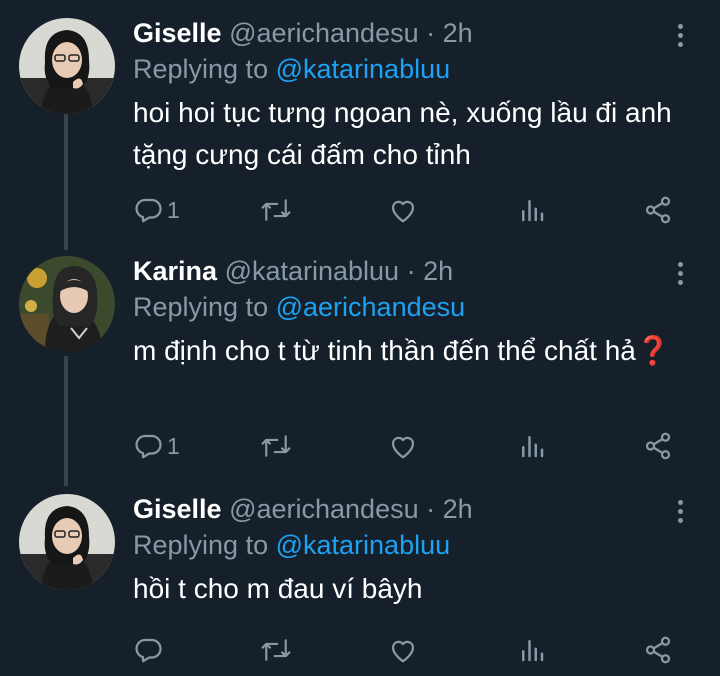 Image resolution: width=720 pixels, height=676 pixels. What do you see at coordinates (278, 588) in the screenshot?
I see `tweet-text-content: hồi t cho m đau ví bâyh` at bounding box center [278, 588].